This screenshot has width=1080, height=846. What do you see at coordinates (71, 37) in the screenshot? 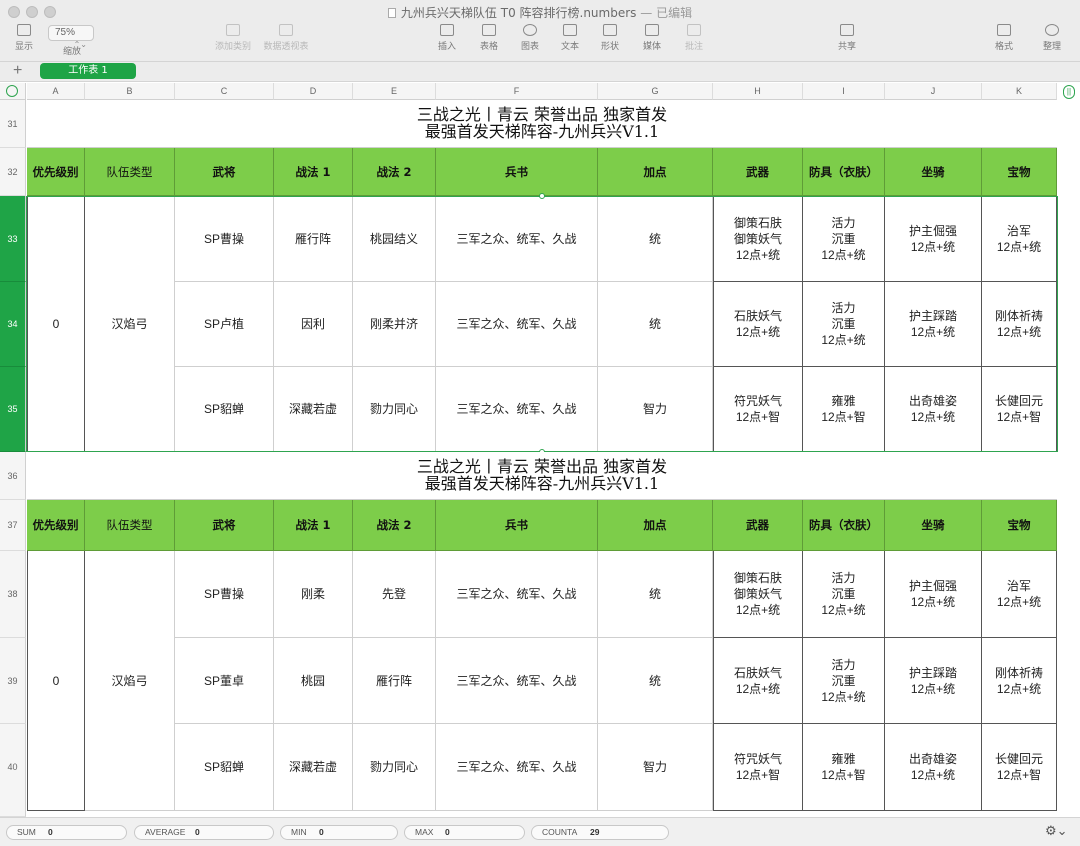
I see `zoom-select: 75% ⌃⌄` at bounding box center [71, 37].